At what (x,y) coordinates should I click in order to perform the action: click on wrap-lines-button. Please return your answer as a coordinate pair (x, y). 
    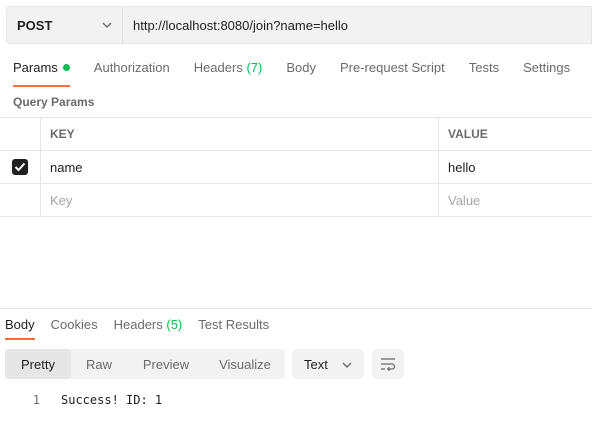
    Looking at the image, I should click on (388, 364).